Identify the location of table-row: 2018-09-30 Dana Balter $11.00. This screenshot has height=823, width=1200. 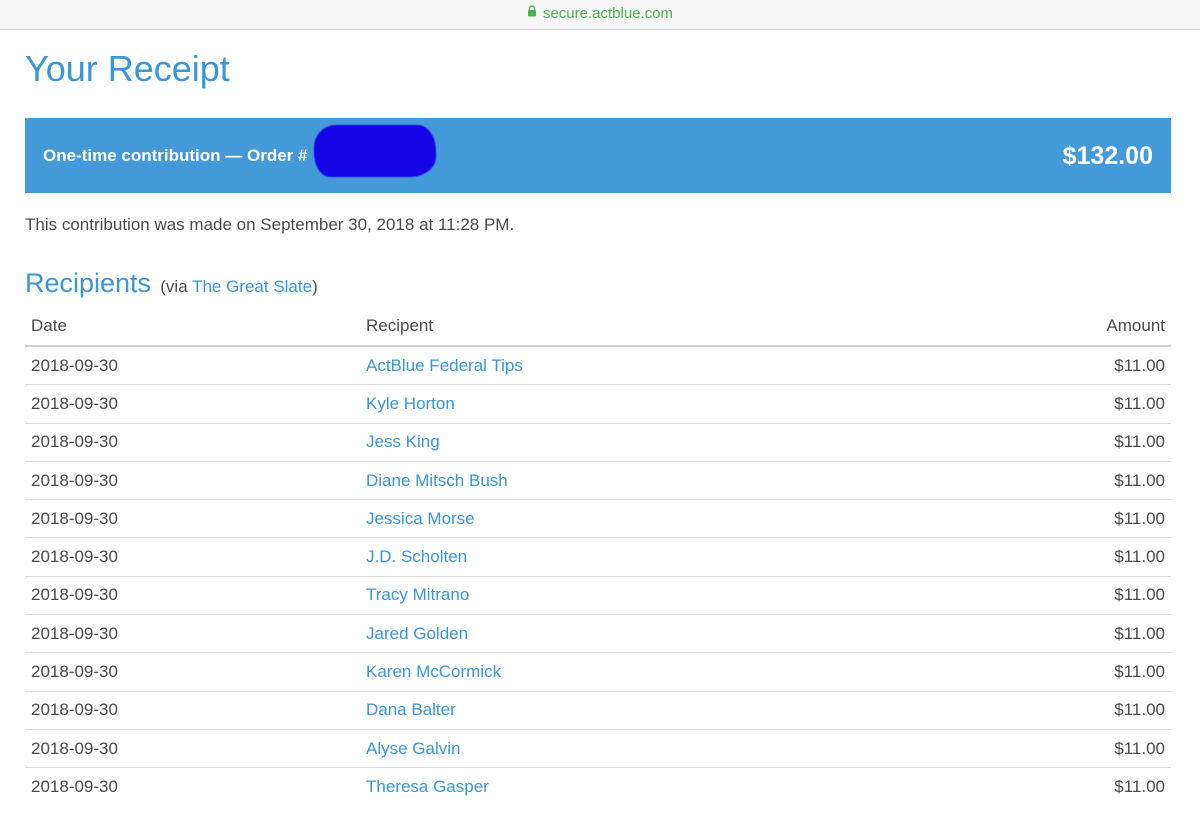
(598, 710).